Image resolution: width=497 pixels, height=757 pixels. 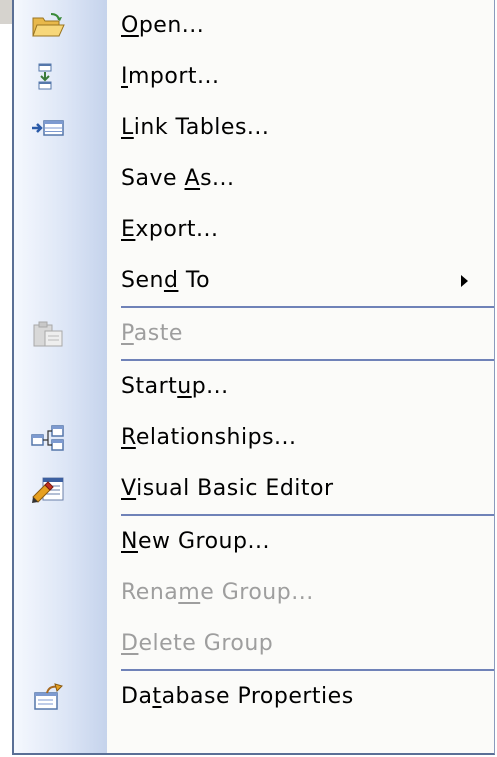 I want to click on menu-item-delete-group: Delete Group, so click(x=254, y=643).